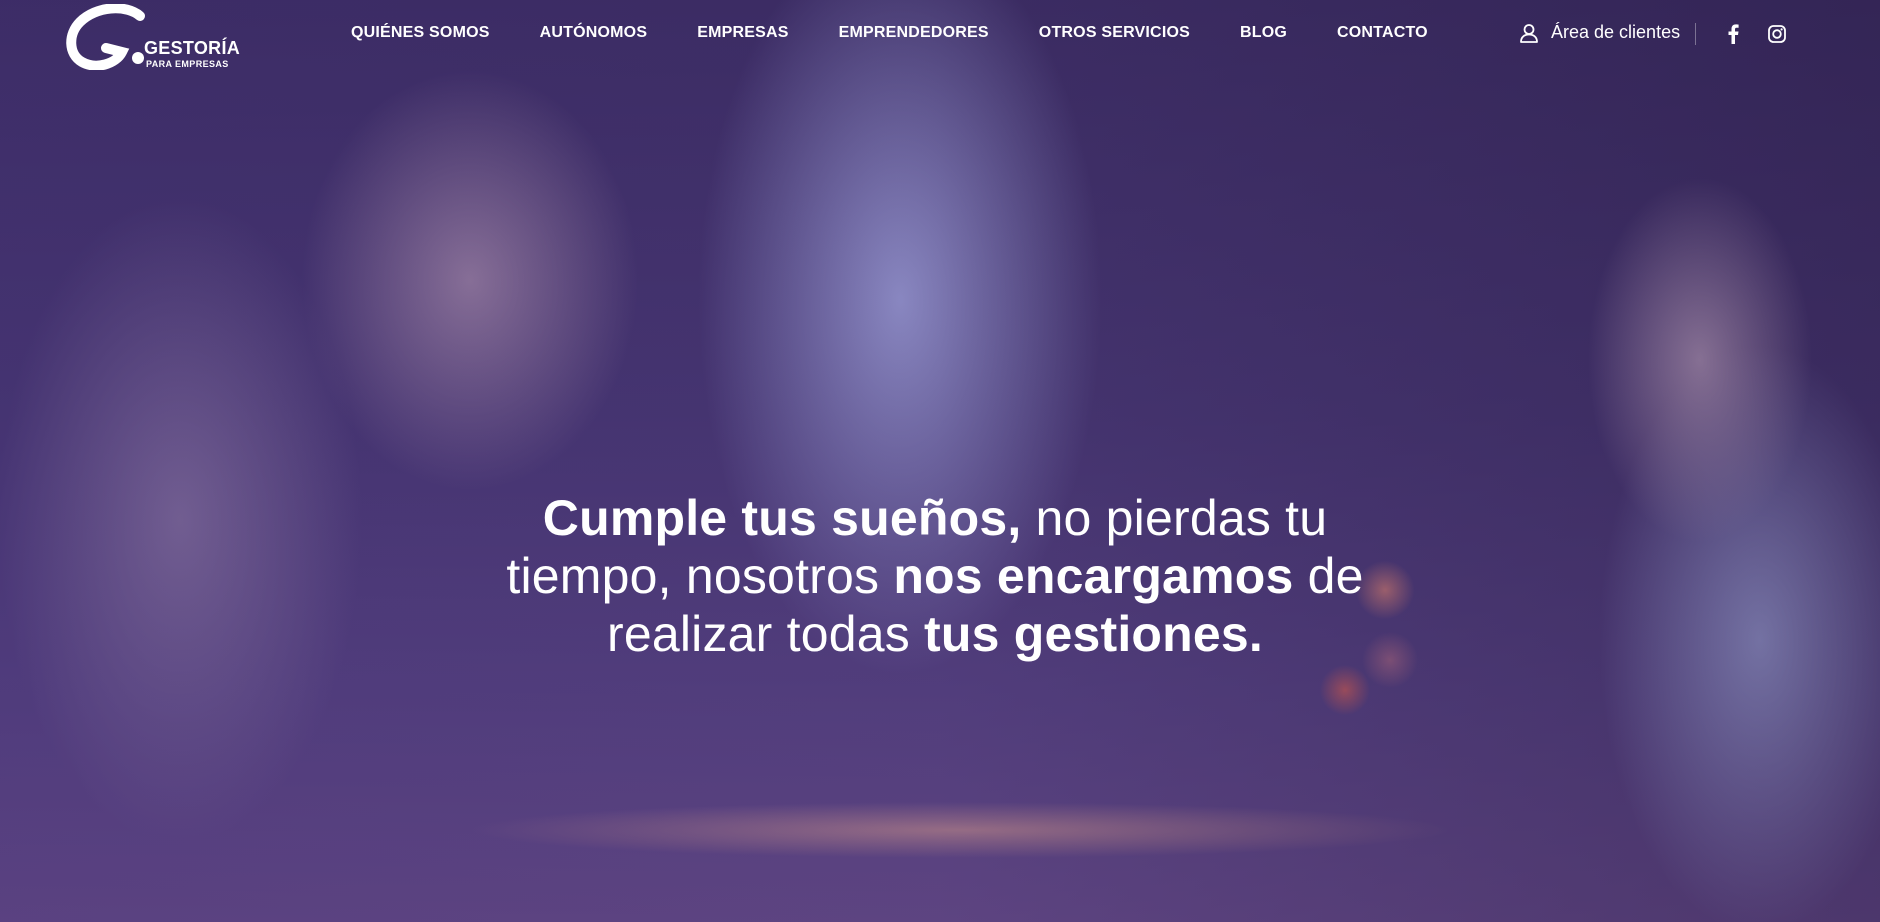  Describe the element at coordinates (1382, 33) in the screenshot. I see `nav-item-contacto: CONTACTO` at that location.